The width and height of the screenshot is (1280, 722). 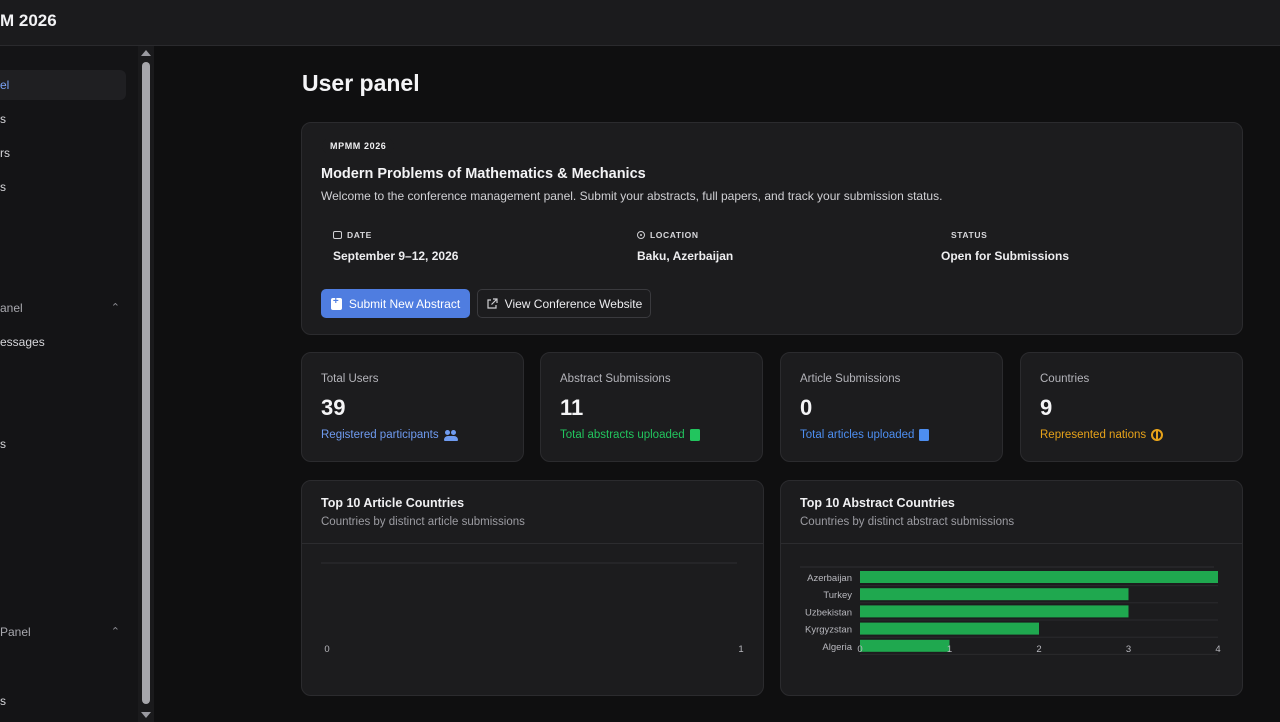 I want to click on scrollbar-thumb, so click(x=146, y=383).